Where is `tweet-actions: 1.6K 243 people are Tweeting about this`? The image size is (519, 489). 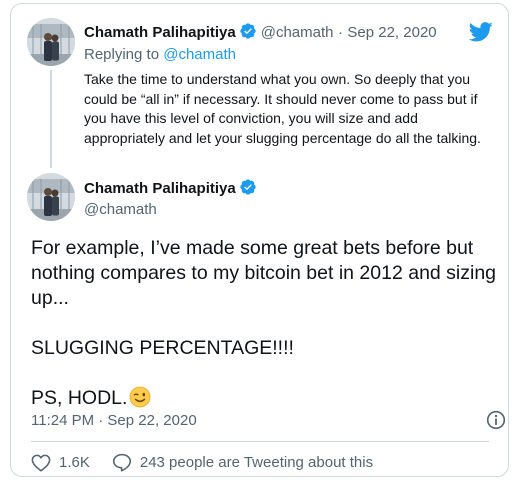
tweet-actions: 1.6K 243 people are Tweeting about this is located at coordinates (202, 462).